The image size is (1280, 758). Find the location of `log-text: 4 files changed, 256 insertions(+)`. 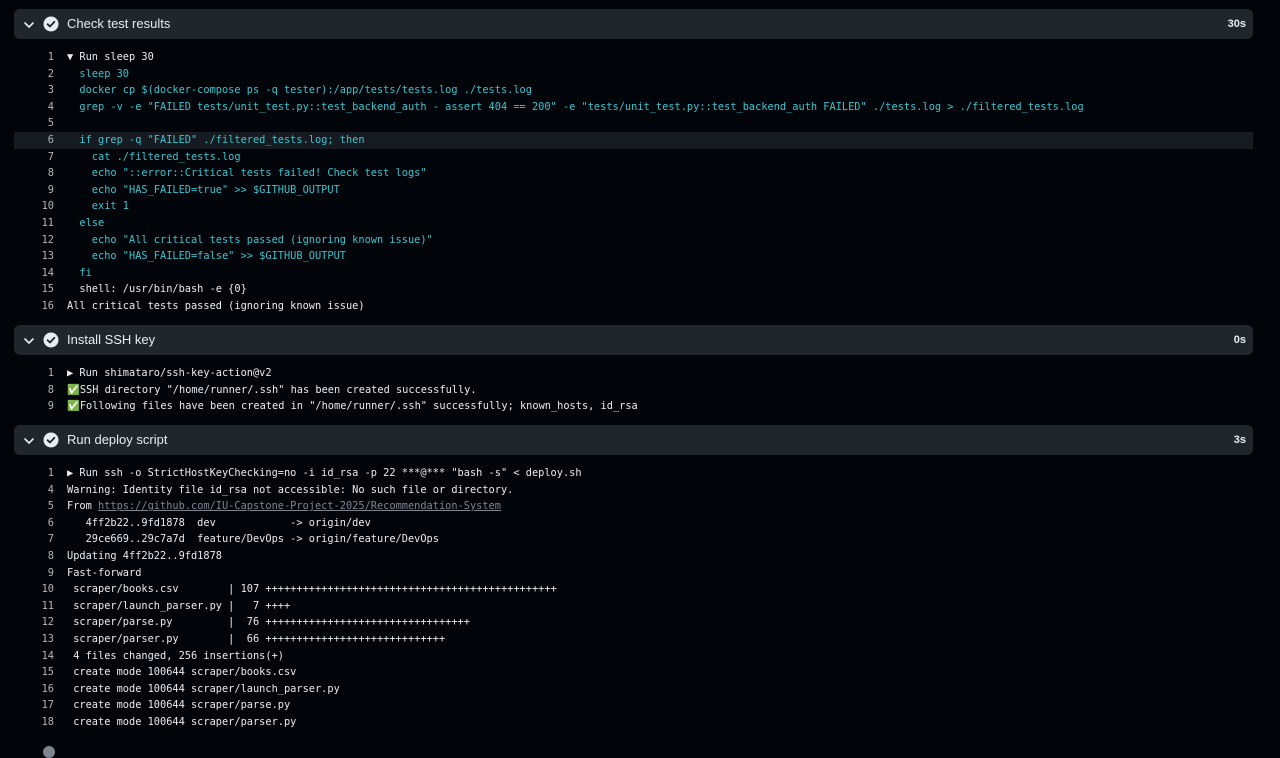

log-text: 4 files changed, 256 insertions(+) is located at coordinates (175, 656).